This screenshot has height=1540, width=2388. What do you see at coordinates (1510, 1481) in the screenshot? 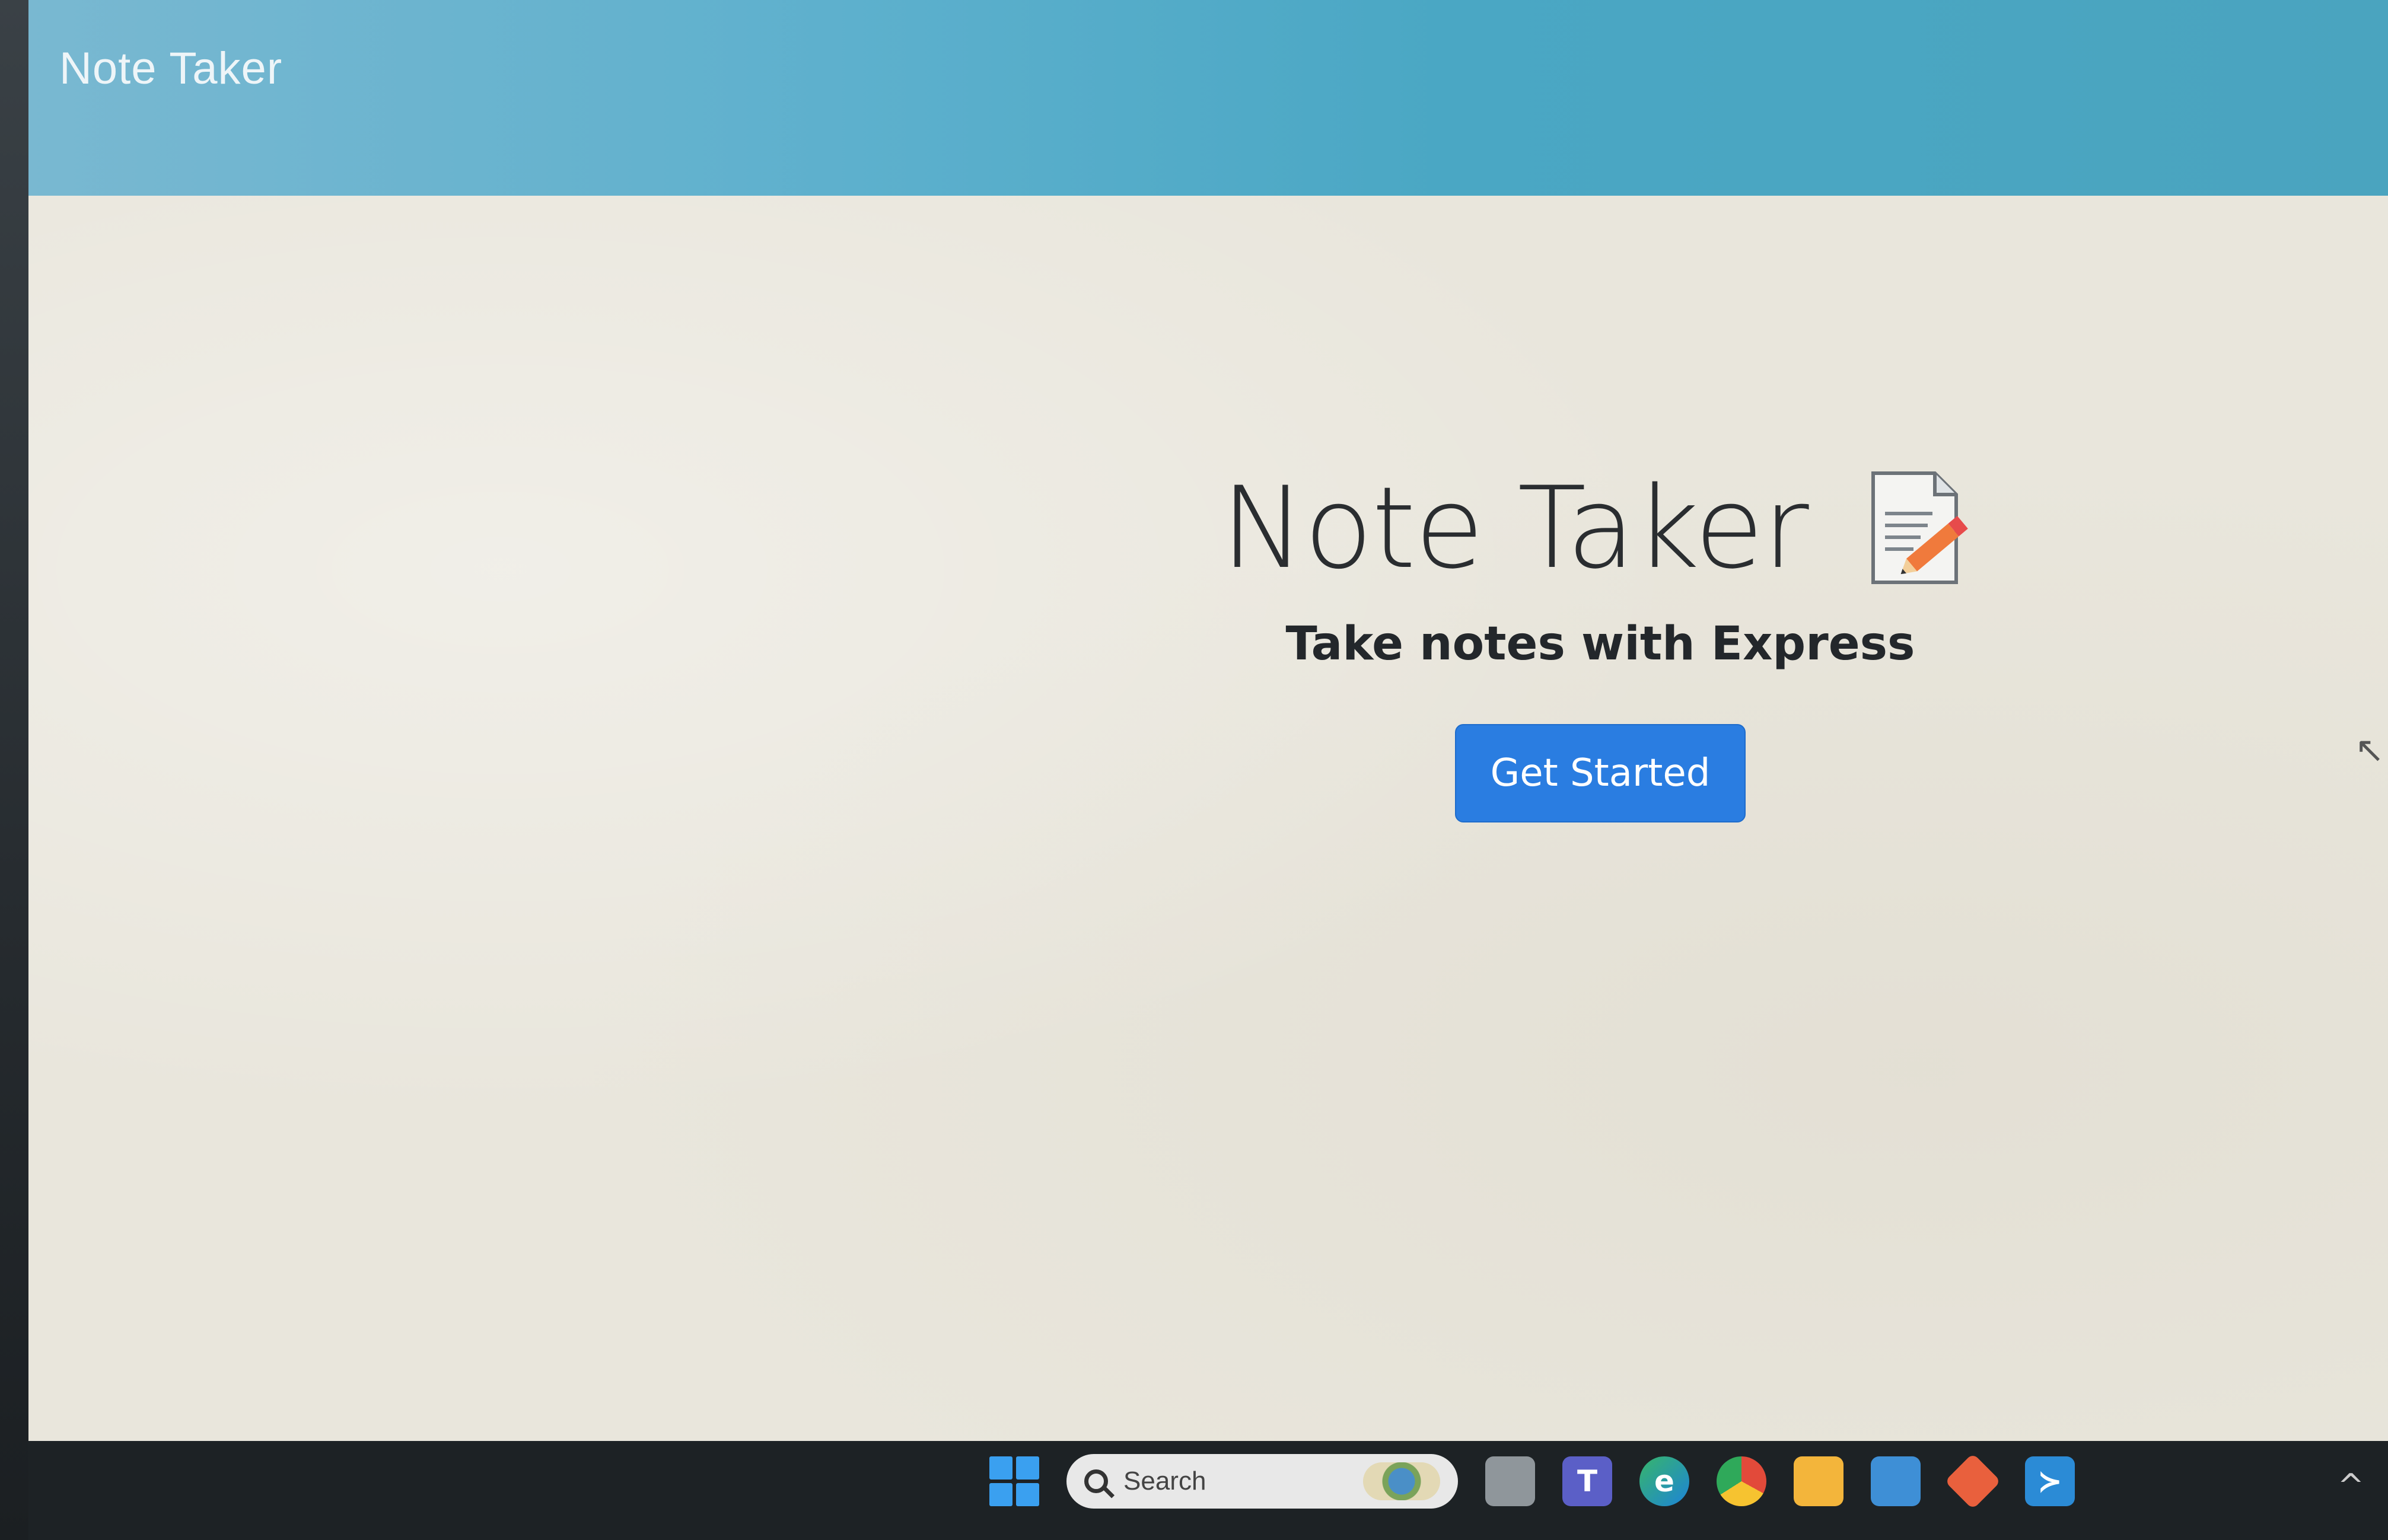
I see `task-view-icon` at bounding box center [1510, 1481].